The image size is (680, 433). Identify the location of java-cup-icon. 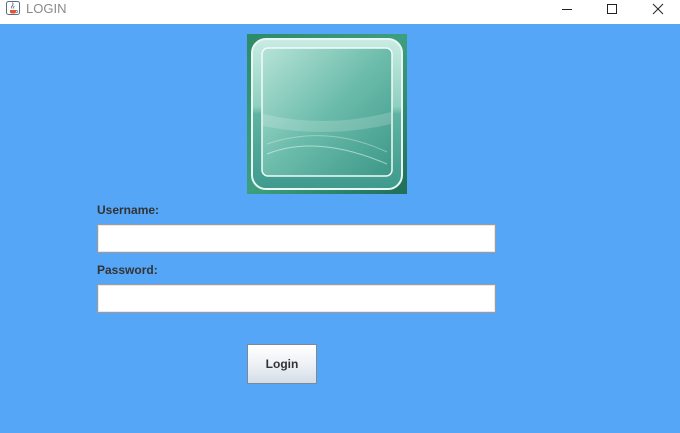
(13, 8).